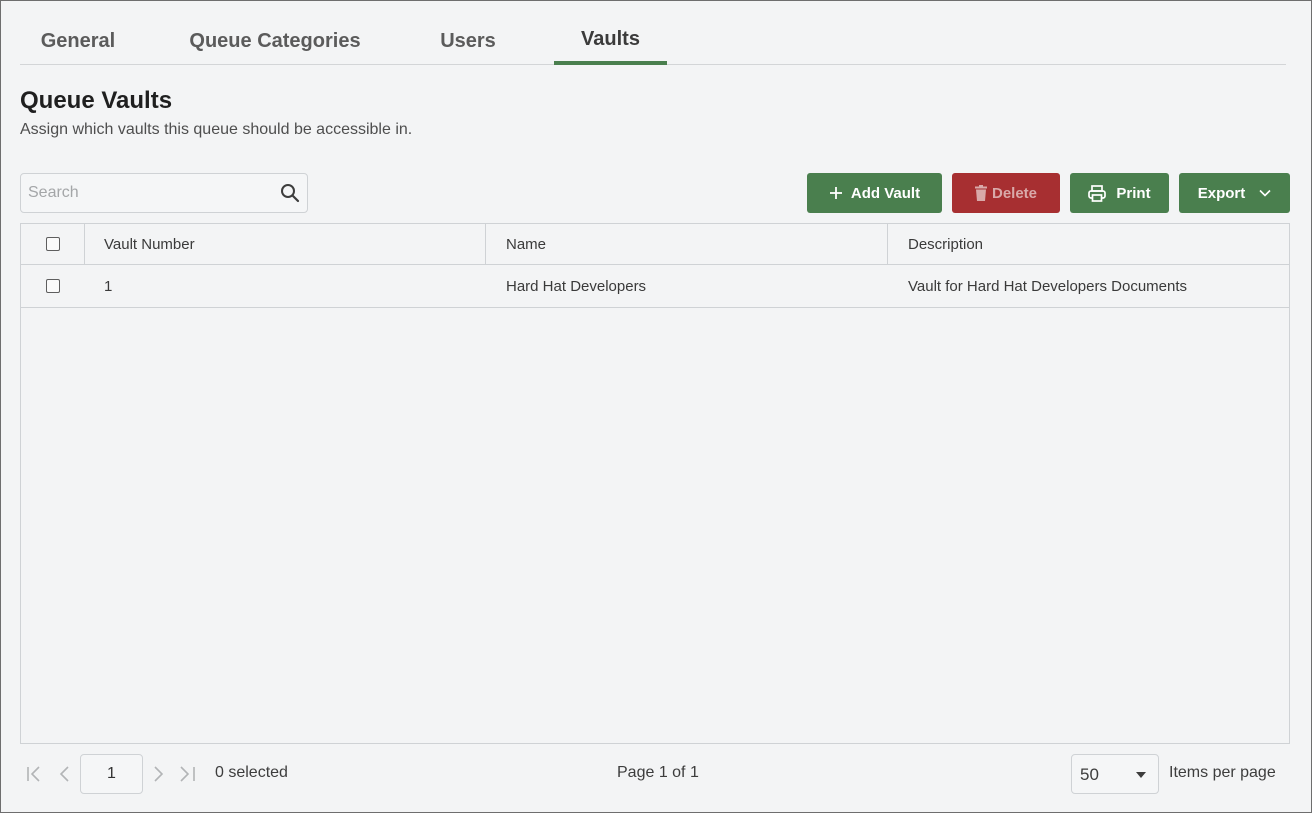 The width and height of the screenshot is (1312, 813). Describe the element at coordinates (1115, 774) in the screenshot. I see `page-size-select: 50` at that location.